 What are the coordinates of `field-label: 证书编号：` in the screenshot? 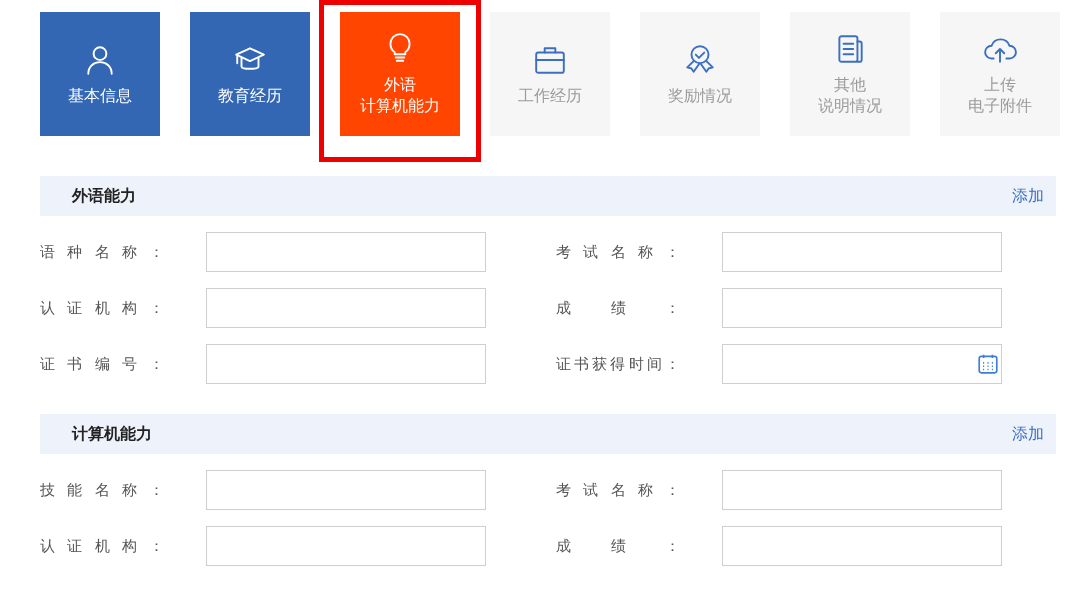 It's located at (102, 364).